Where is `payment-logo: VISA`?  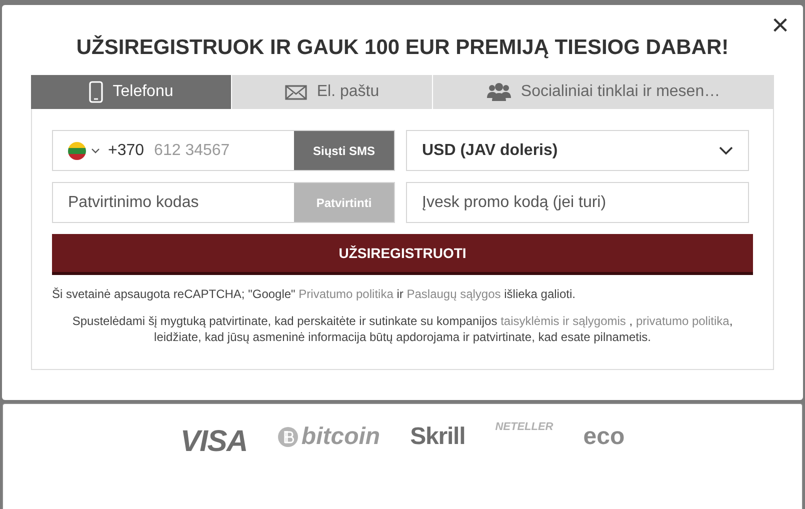
payment-logo: VISA is located at coordinates (214, 442).